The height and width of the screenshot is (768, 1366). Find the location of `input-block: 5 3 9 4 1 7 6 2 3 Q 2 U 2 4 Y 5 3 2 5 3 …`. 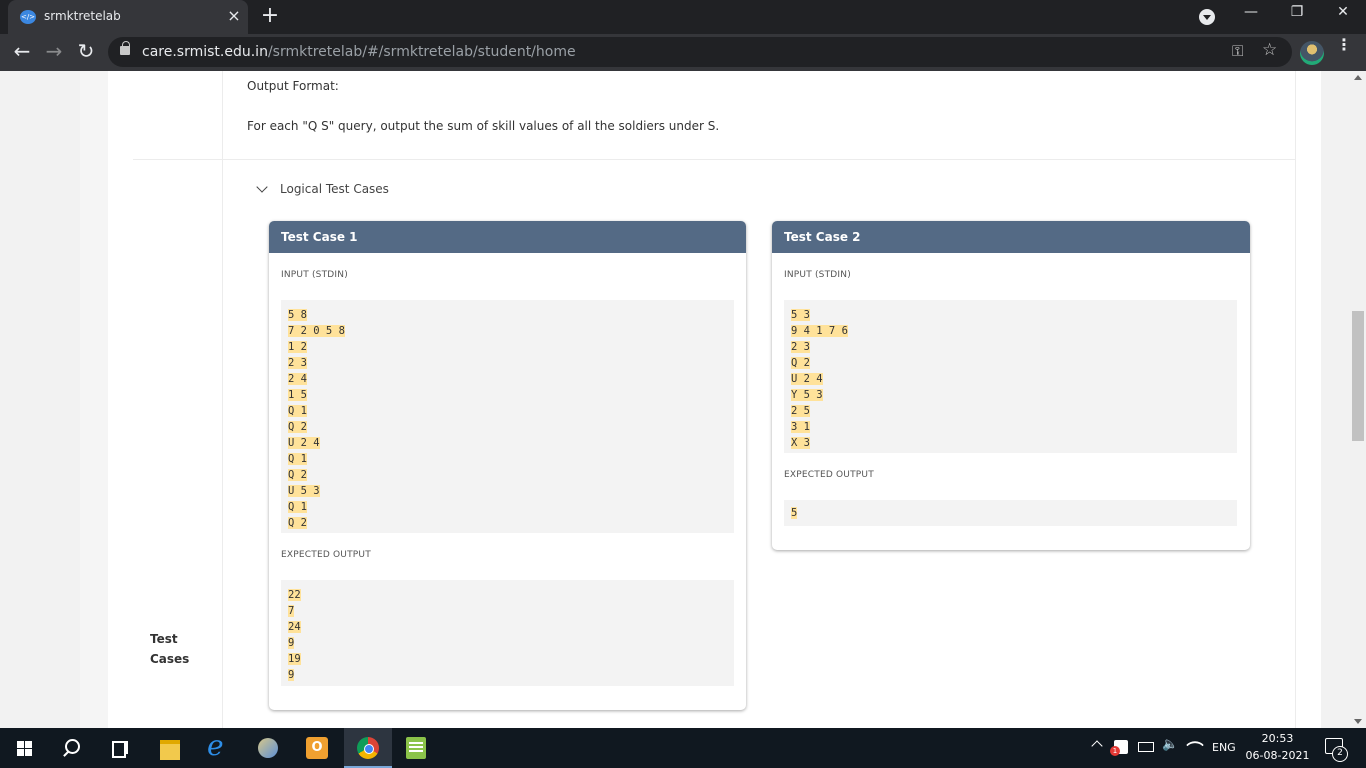

input-block: 5 3 9 4 1 7 6 2 3 Q 2 U 2 4 Y 5 3 2 5 3 … is located at coordinates (1010, 376).